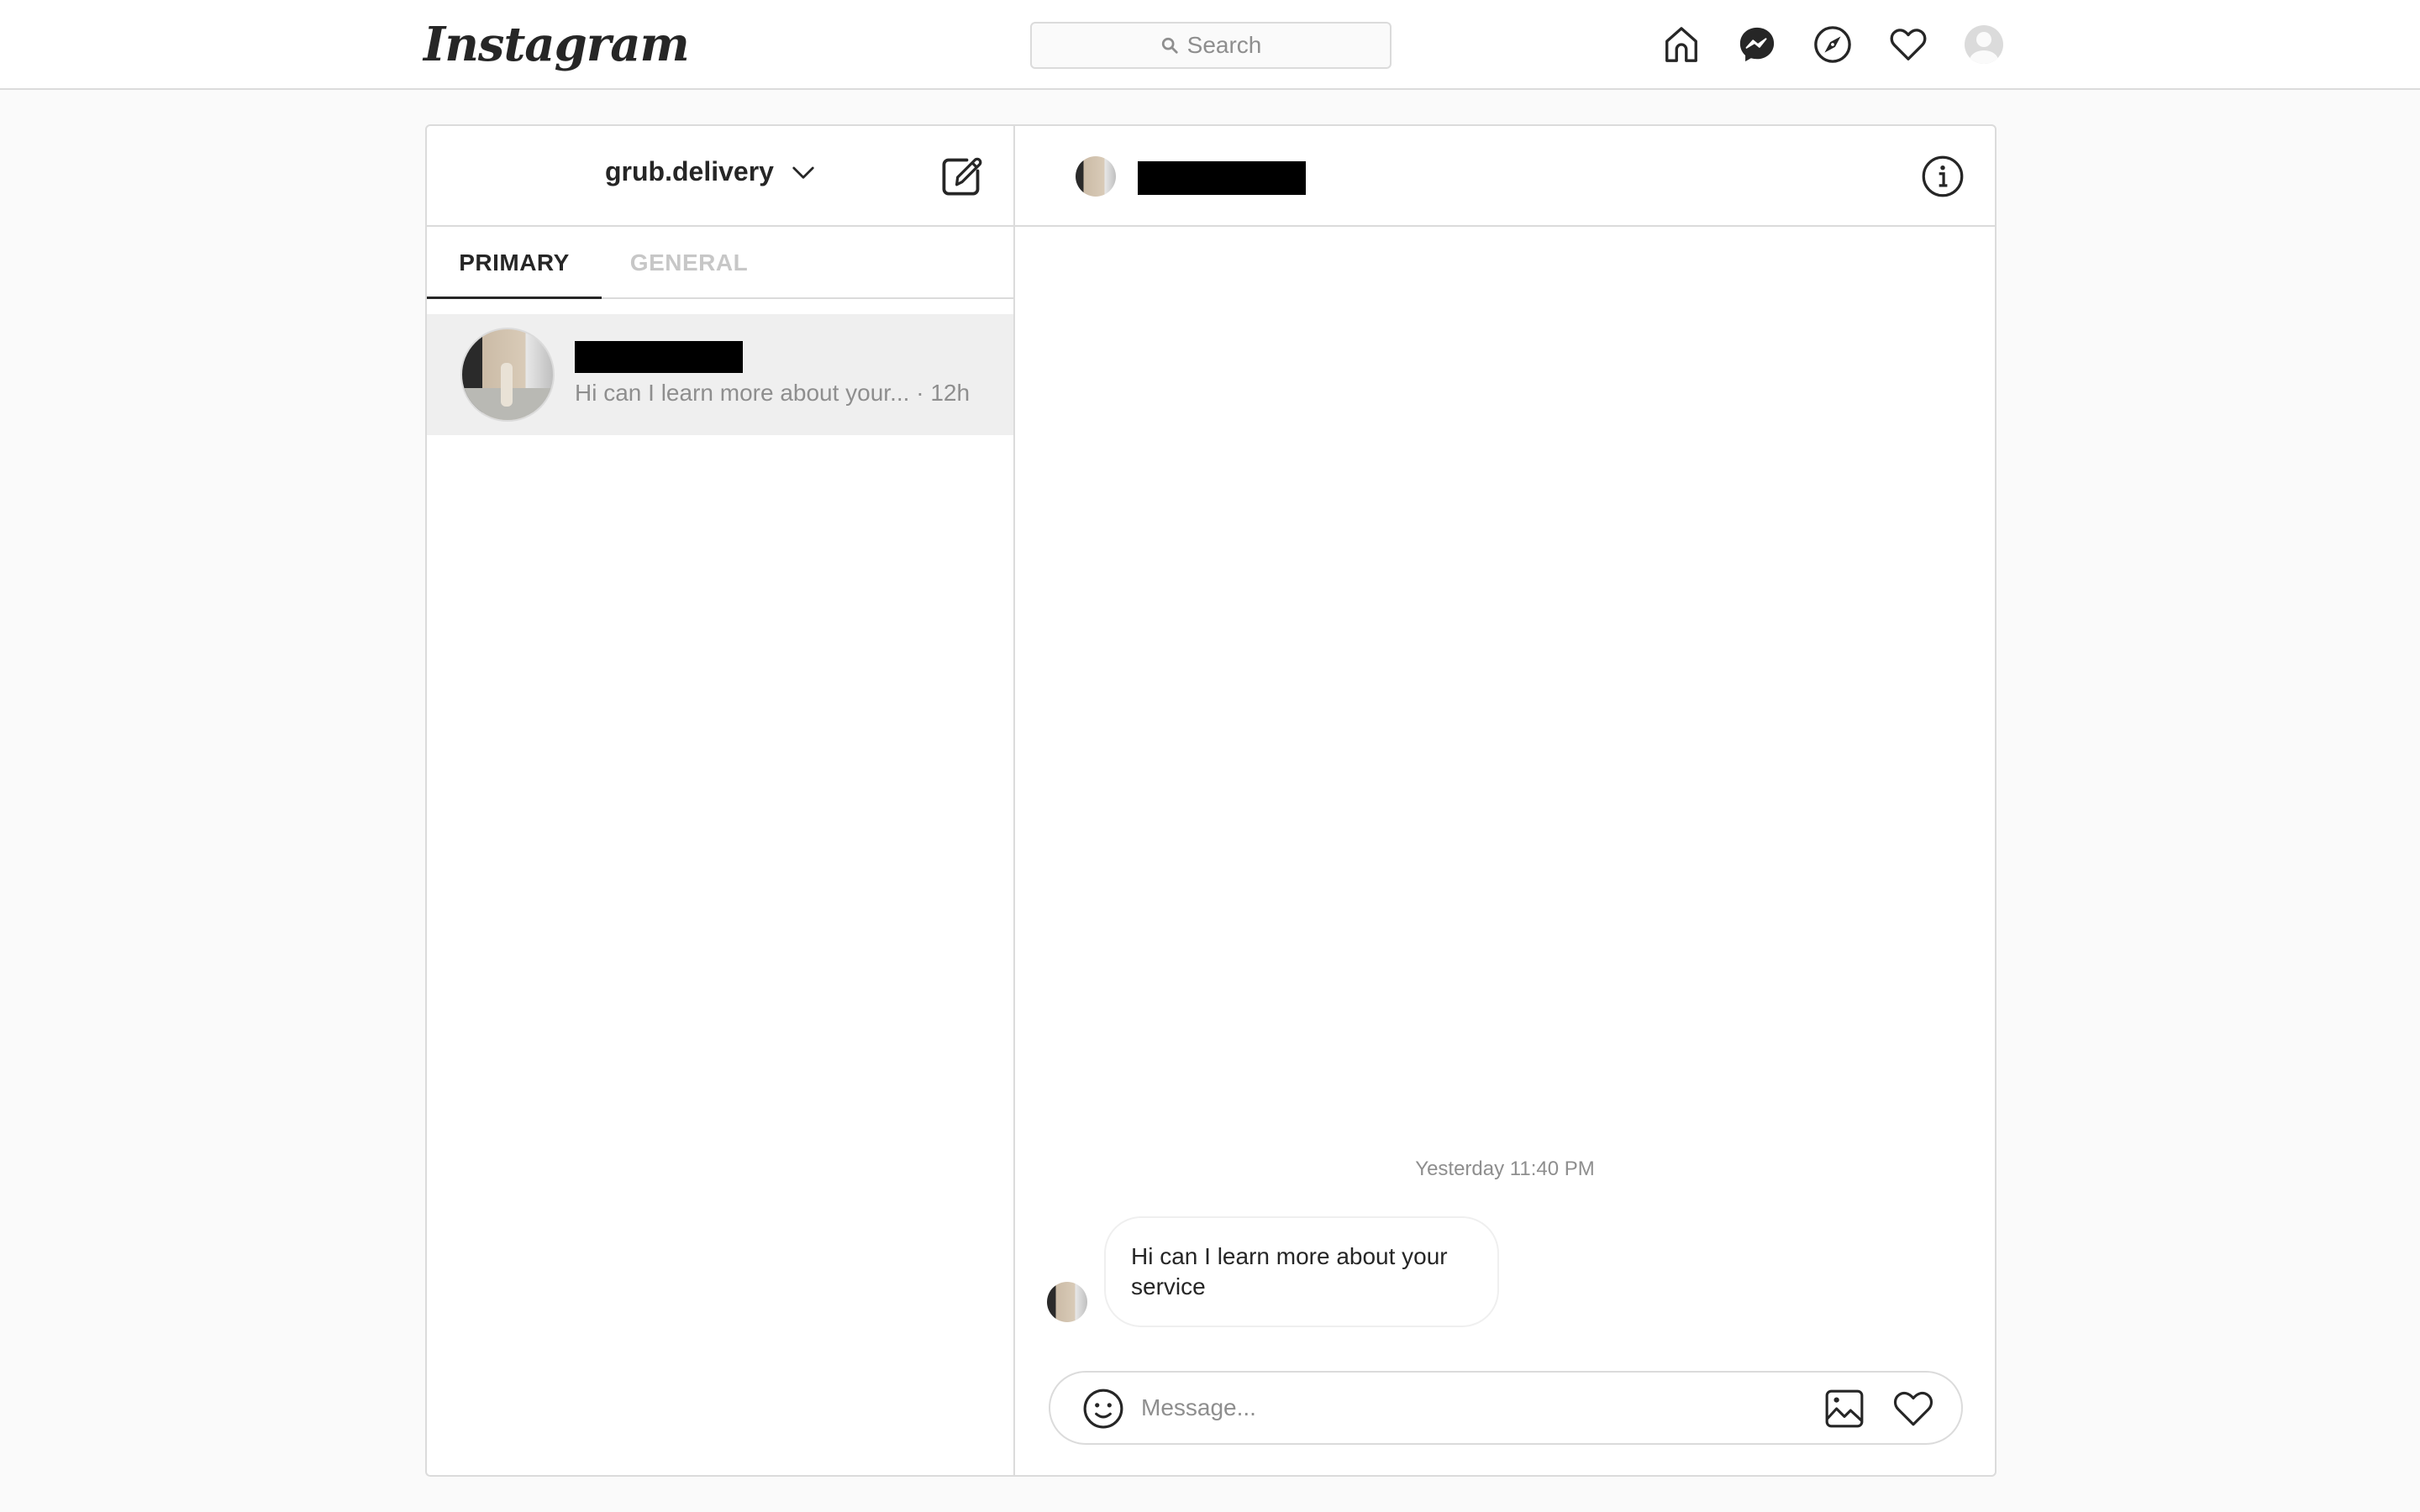 The height and width of the screenshot is (1512, 2420). I want to click on compose-icon, so click(962, 176).